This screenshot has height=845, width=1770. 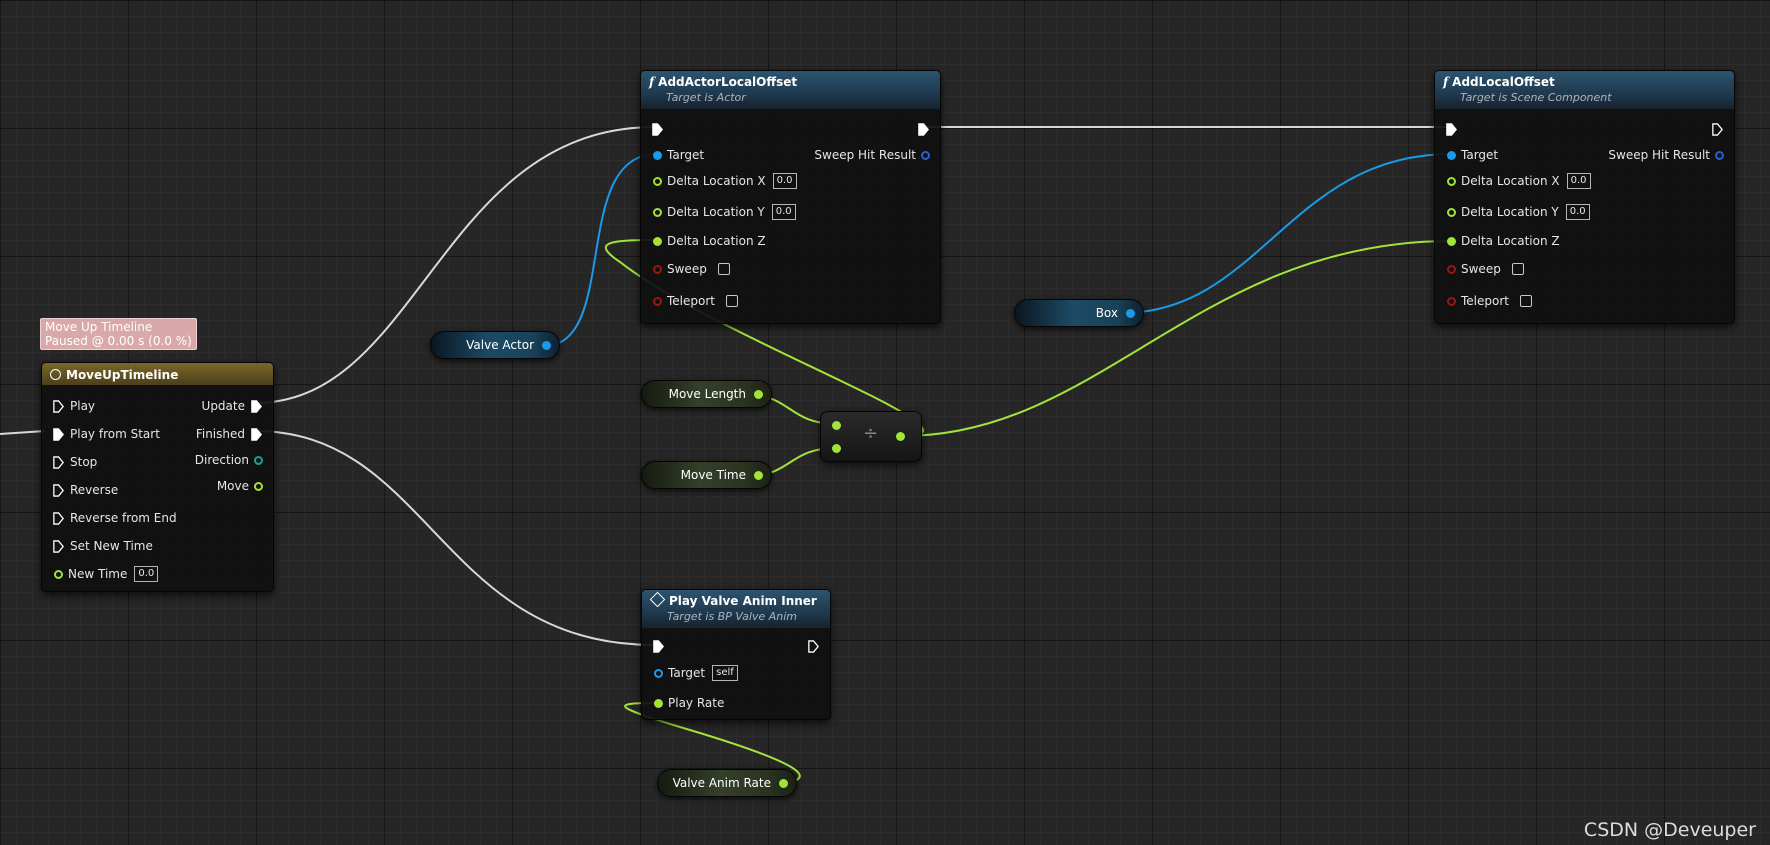 I want to click on pin-label: Update, so click(x=223, y=406).